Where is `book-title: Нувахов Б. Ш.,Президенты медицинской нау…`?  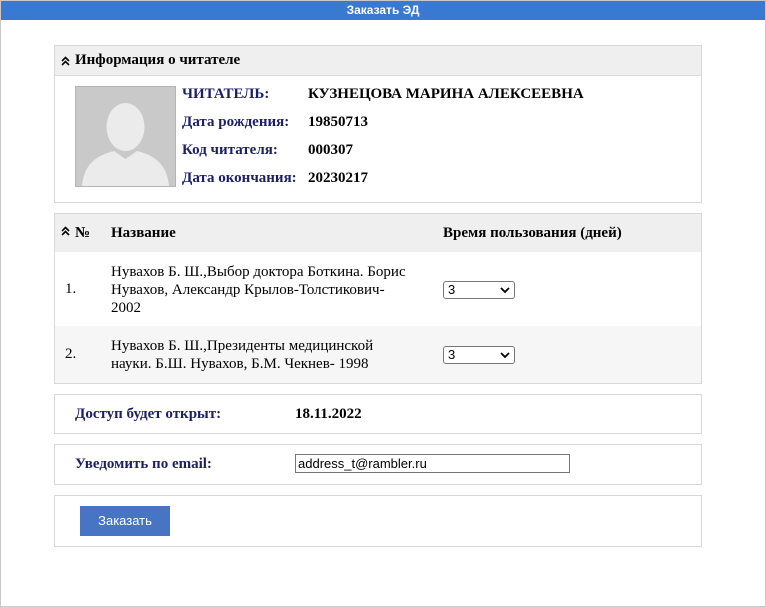 book-title: Нувахов Б. Ш.,Президенты медицинской нау… is located at coordinates (242, 355).